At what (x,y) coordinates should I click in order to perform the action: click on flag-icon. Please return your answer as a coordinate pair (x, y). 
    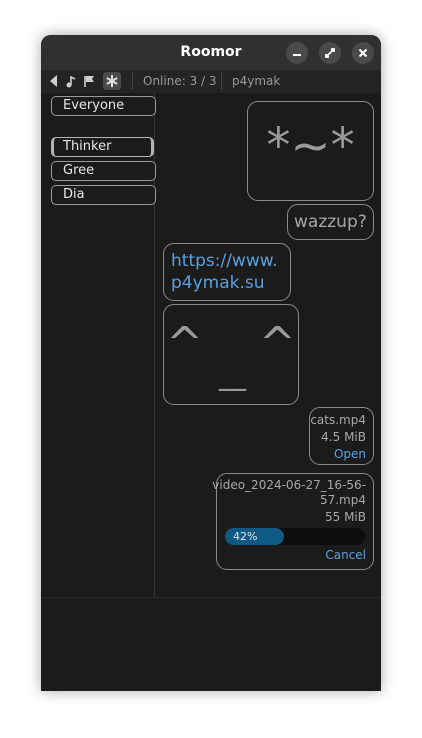
    Looking at the image, I should click on (89, 81).